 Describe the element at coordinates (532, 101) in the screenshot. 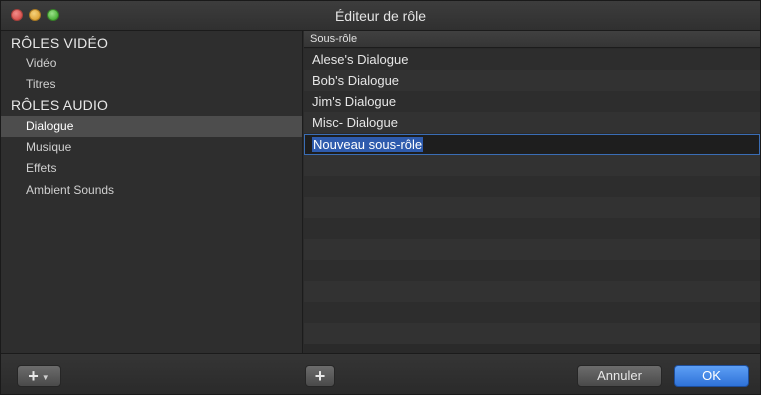

I see `table-row: Jim's Dialogue` at that location.